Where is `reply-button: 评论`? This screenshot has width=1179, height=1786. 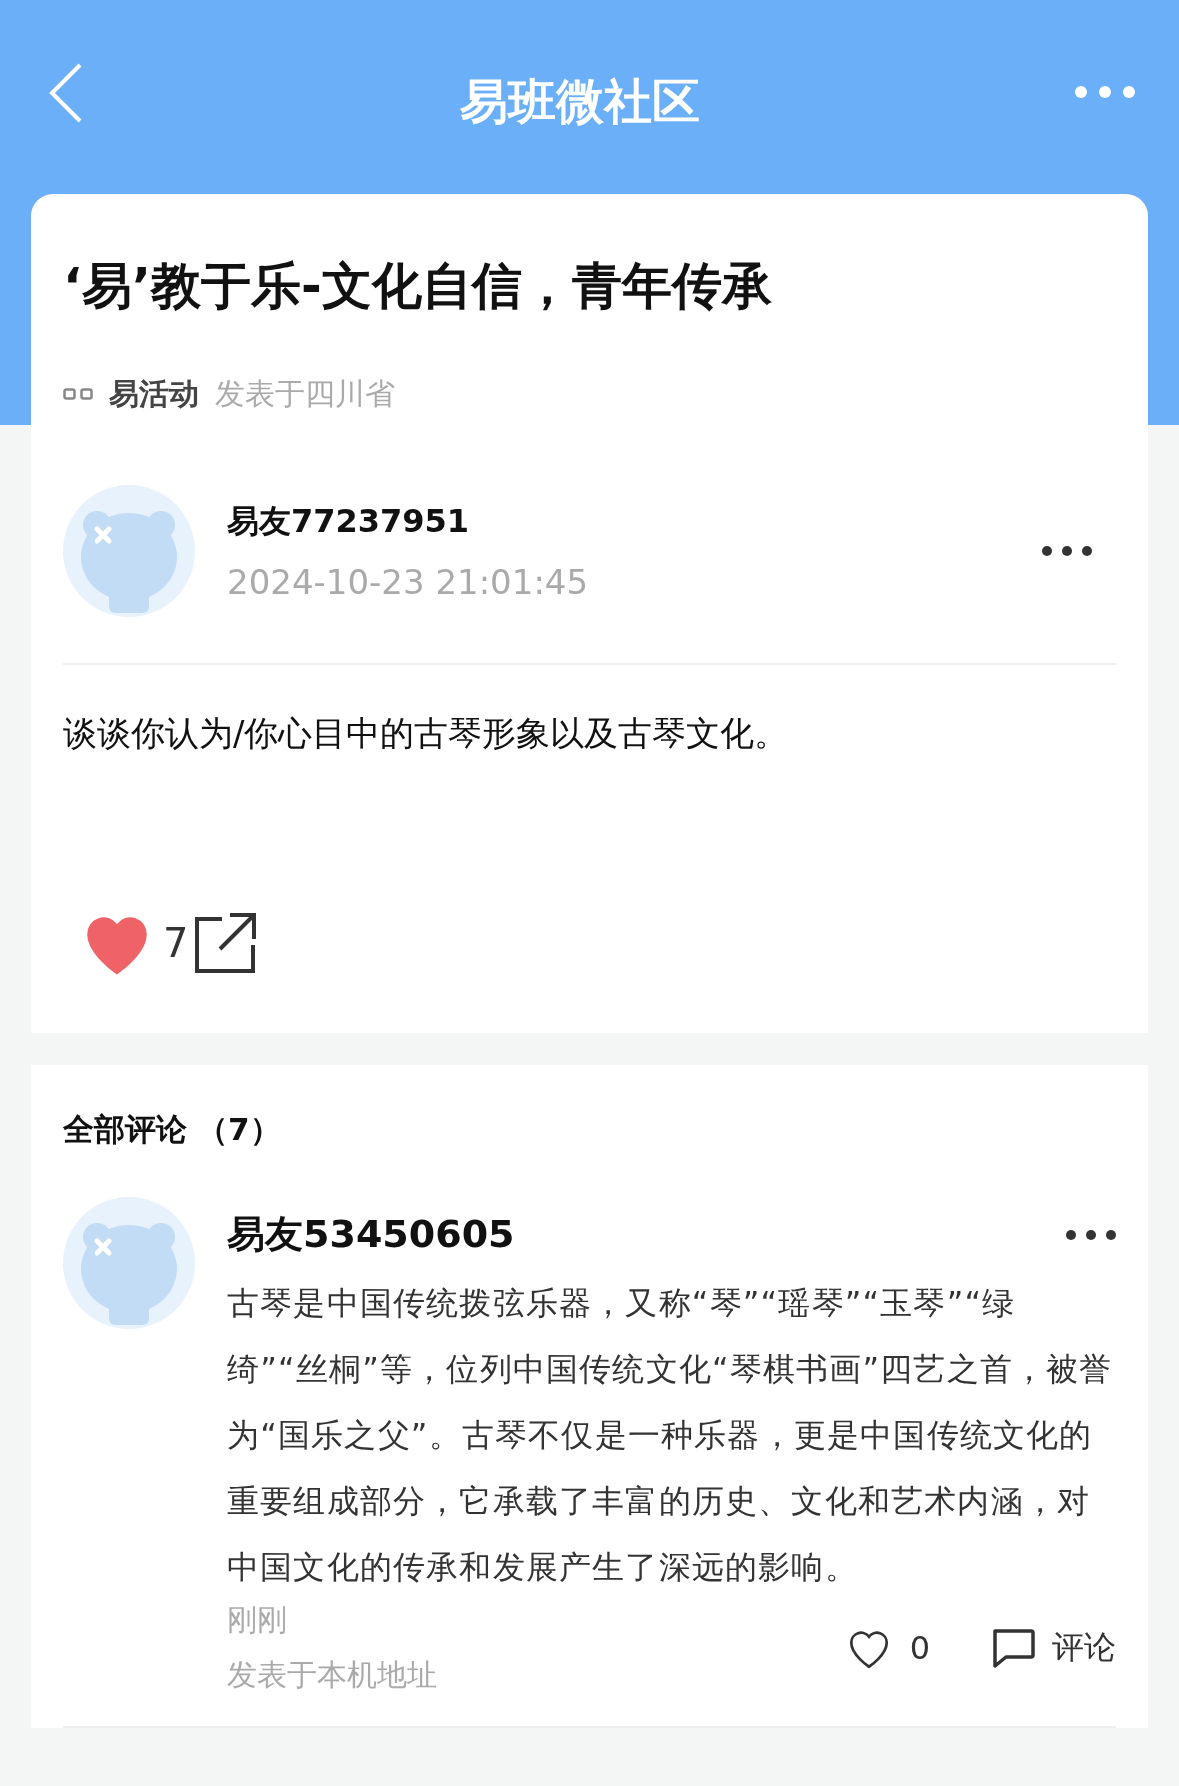
reply-button: 评论 is located at coordinates (1053, 1648).